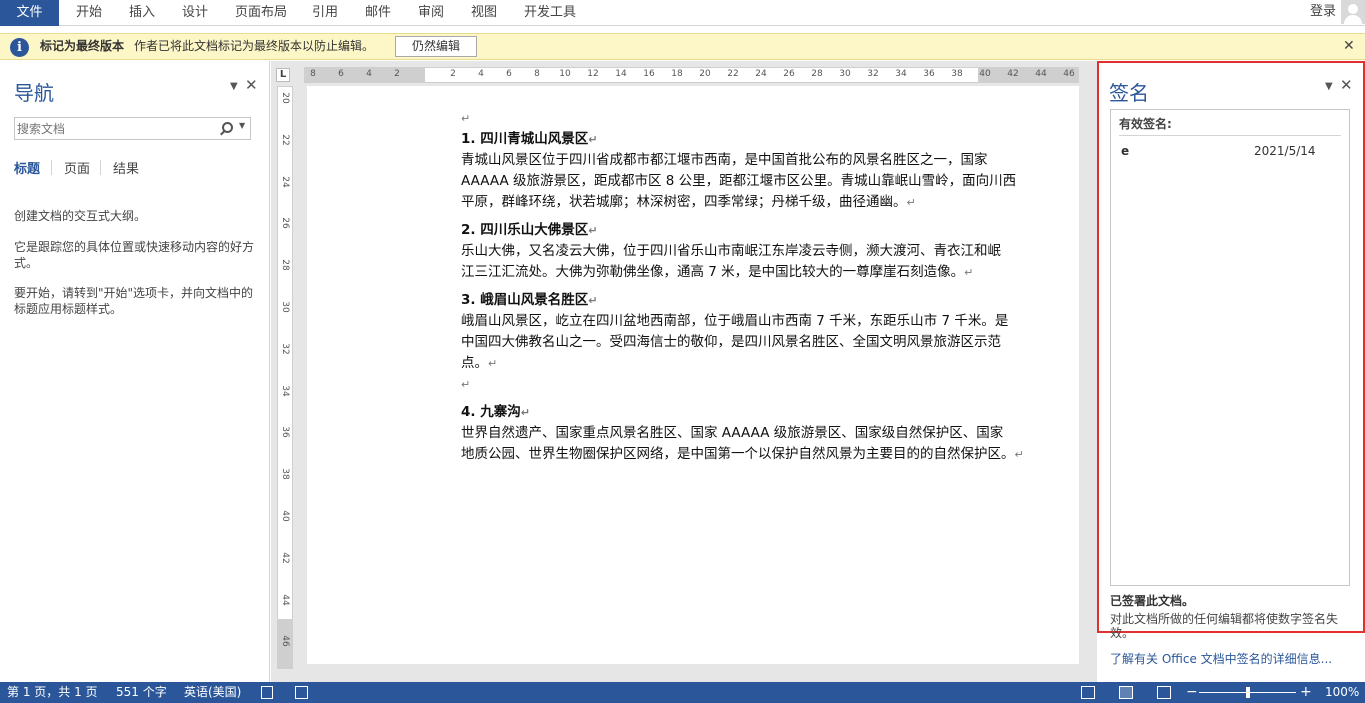 This screenshot has height=703, width=1365. Describe the element at coordinates (509, 74) in the screenshot. I see `ruler-tick-label: 6` at that location.